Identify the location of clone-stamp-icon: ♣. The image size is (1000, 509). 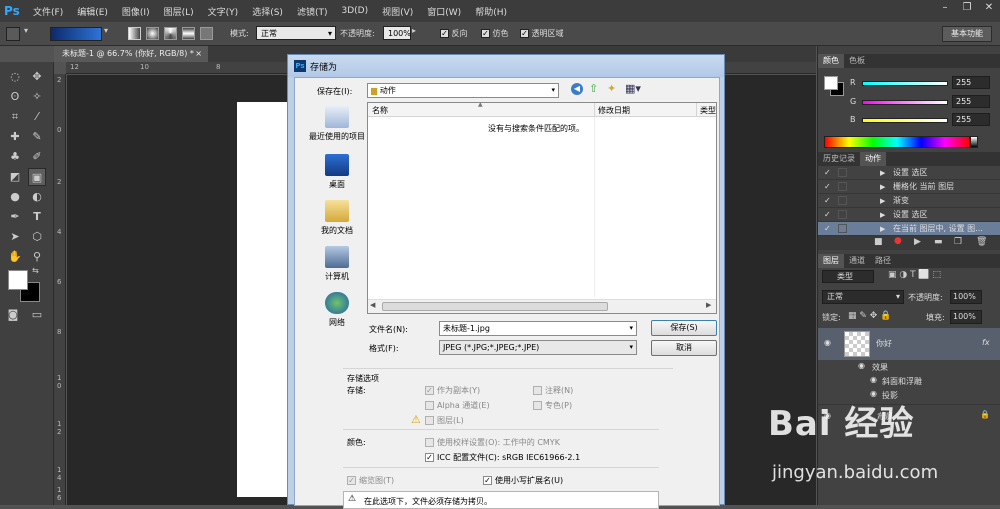
(15, 157).